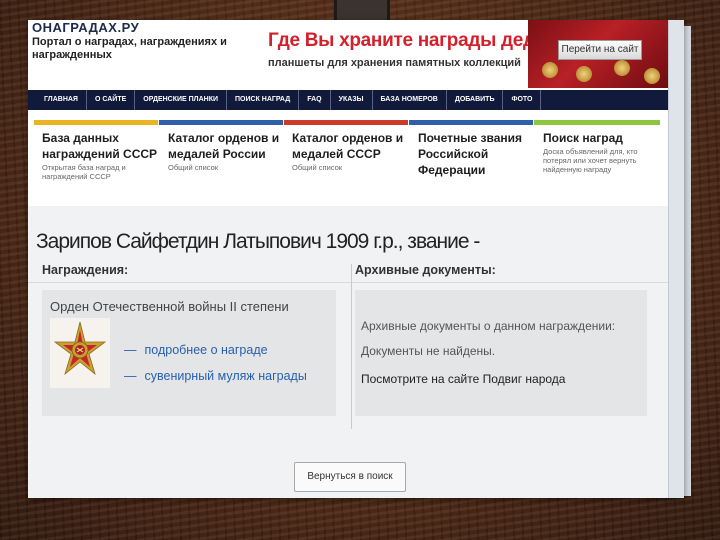 The height and width of the screenshot is (540, 720). Describe the element at coordinates (315, 100) in the screenshot. I see `nav-item-faq: FAQ` at that location.